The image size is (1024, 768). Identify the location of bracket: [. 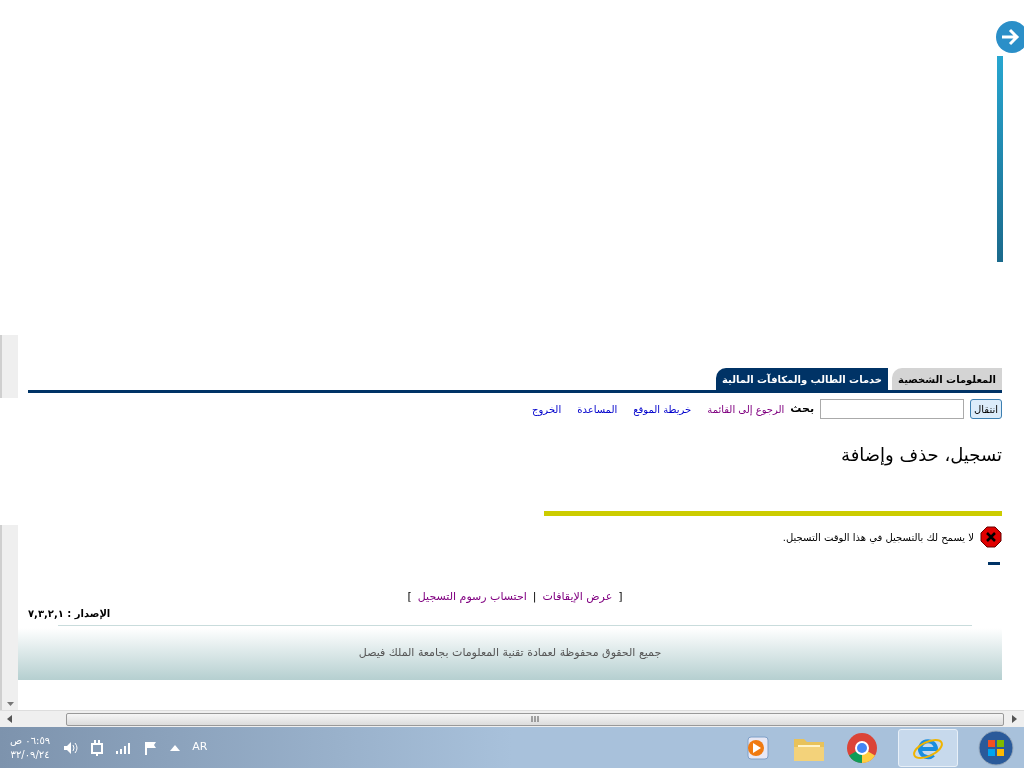
(620, 597).